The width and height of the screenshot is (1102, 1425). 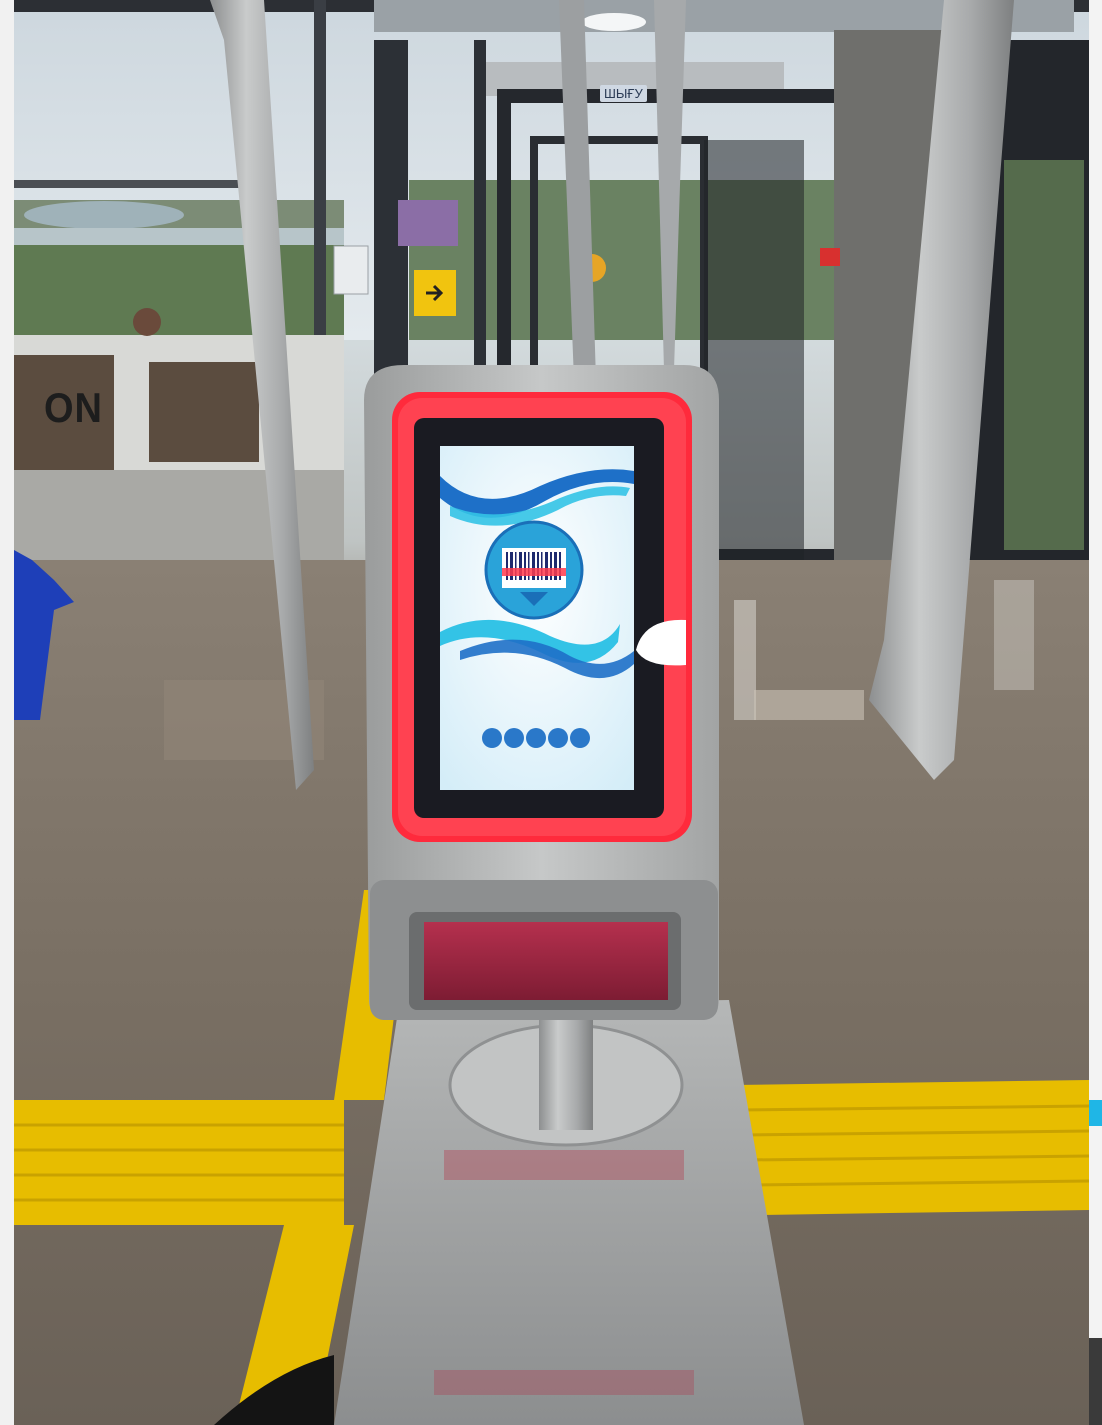 What do you see at coordinates (73, 409) in the screenshot?
I see `reception-sign-text: ON` at bounding box center [73, 409].